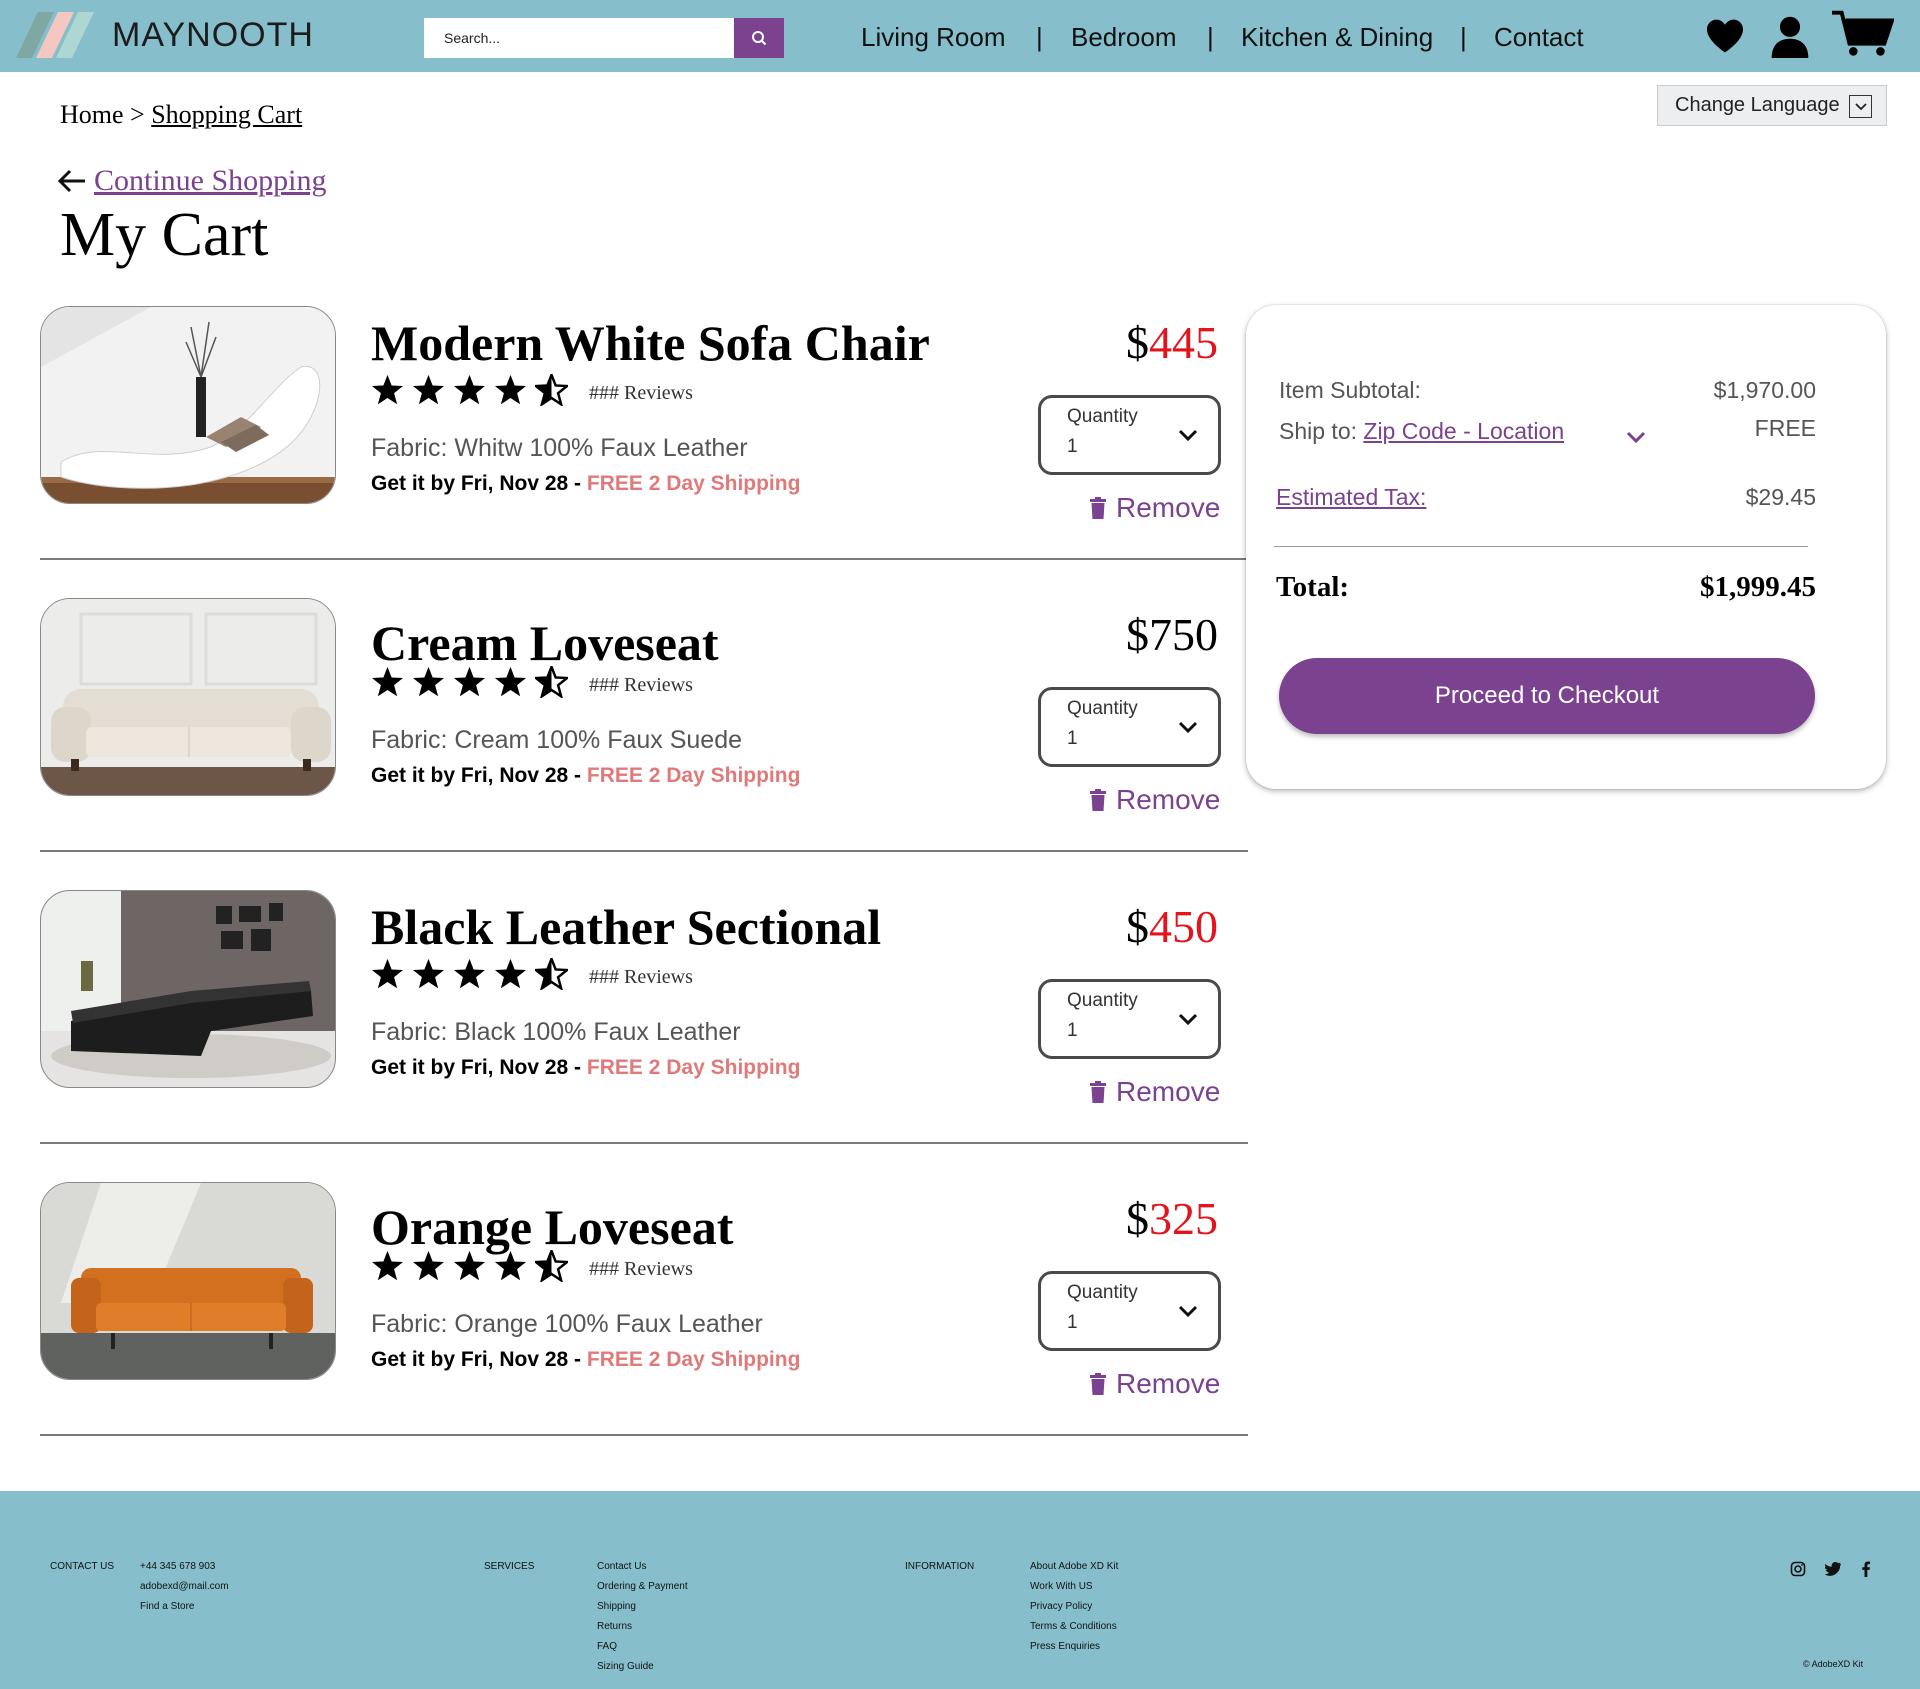  Describe the element at coordinates (644, 744) in the screenshot. I see `cart-item: Cream Loveseat ### Reviews Fabric` at that location.